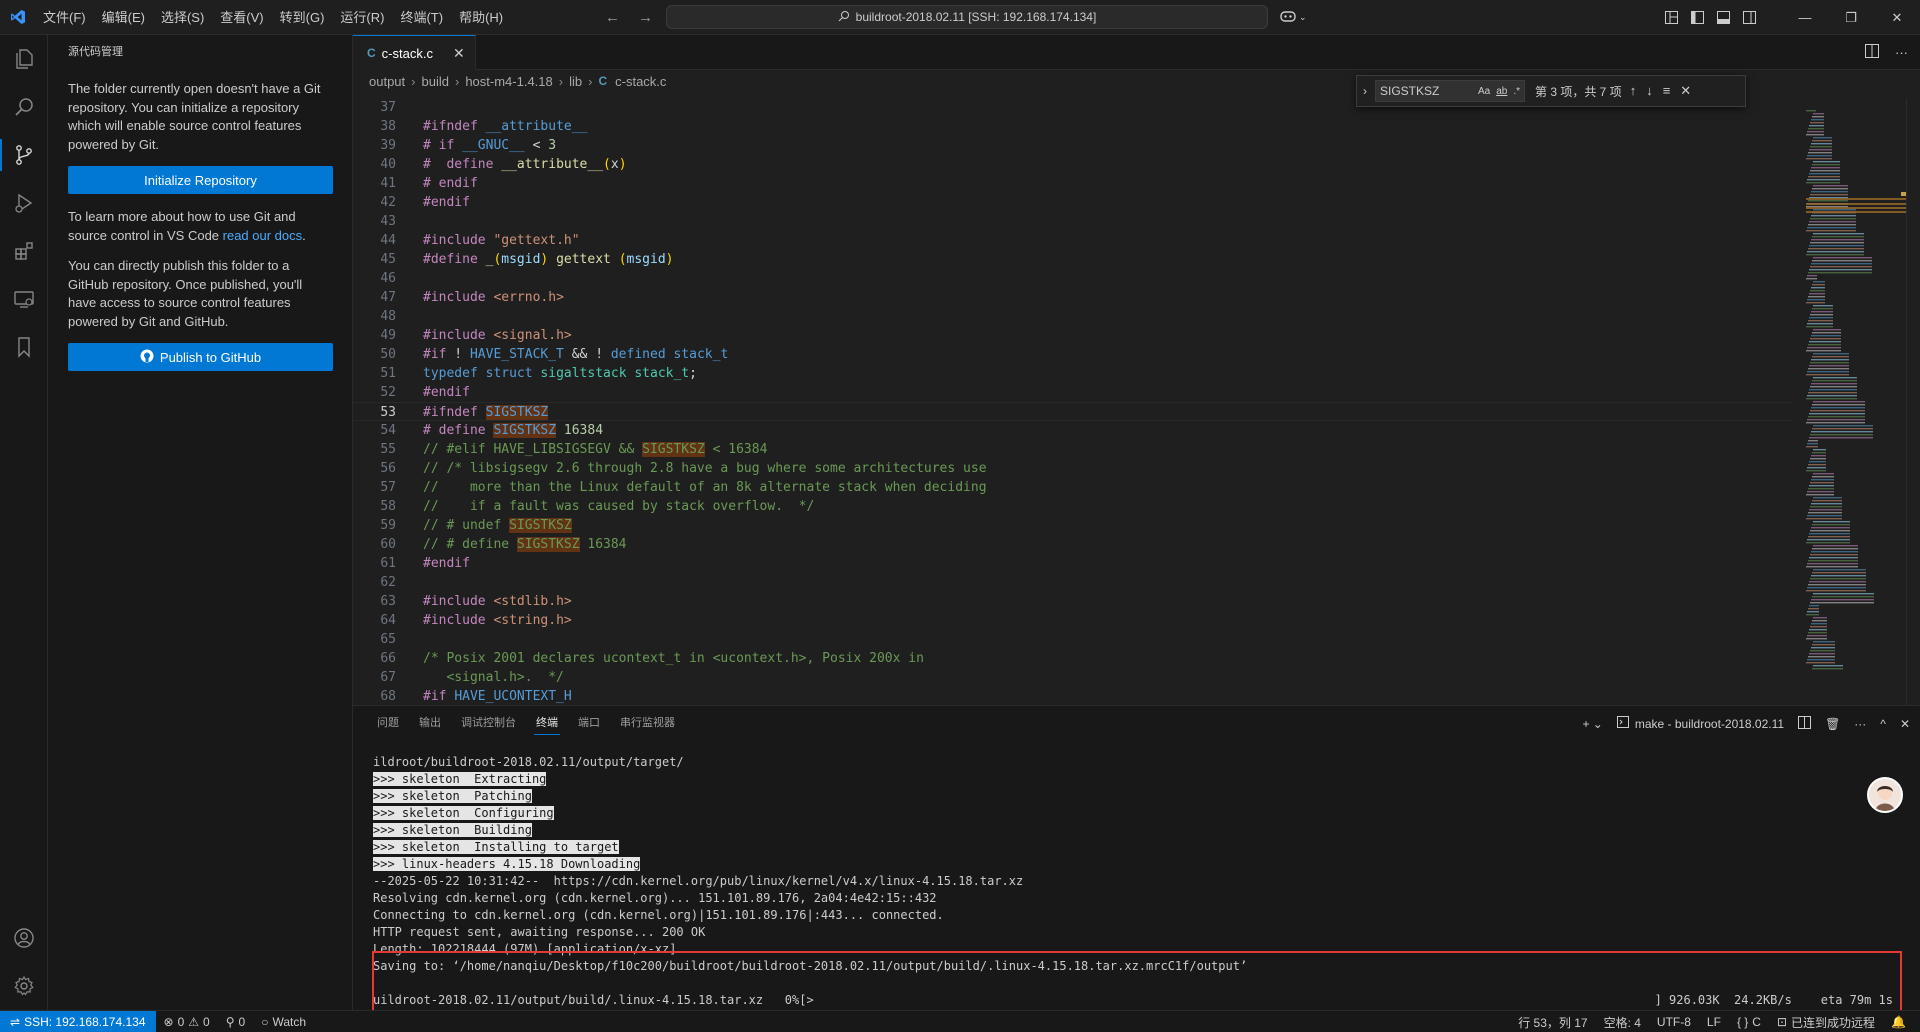  I want to click on copilot-button: ⌄, so click(1293, 17).